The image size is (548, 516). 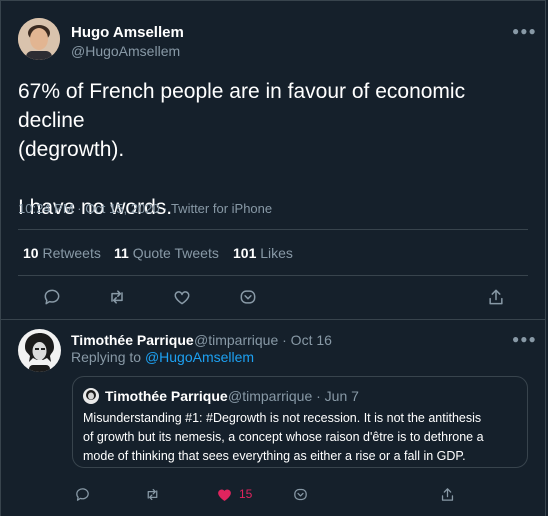 I want to click on retweets-label: Retweets, so click(x=71, y=253).